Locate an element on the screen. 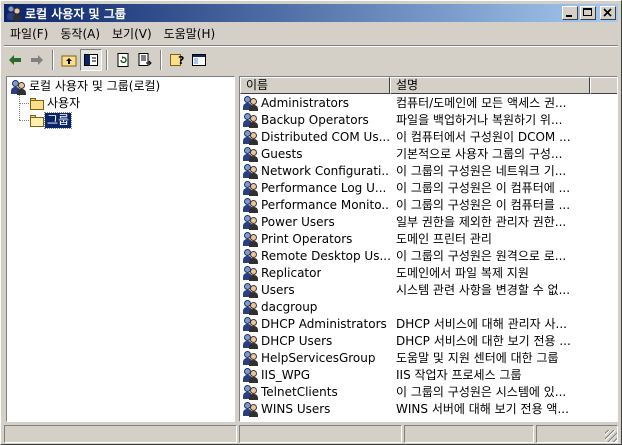  back-button is located at coordinates (15, 60).